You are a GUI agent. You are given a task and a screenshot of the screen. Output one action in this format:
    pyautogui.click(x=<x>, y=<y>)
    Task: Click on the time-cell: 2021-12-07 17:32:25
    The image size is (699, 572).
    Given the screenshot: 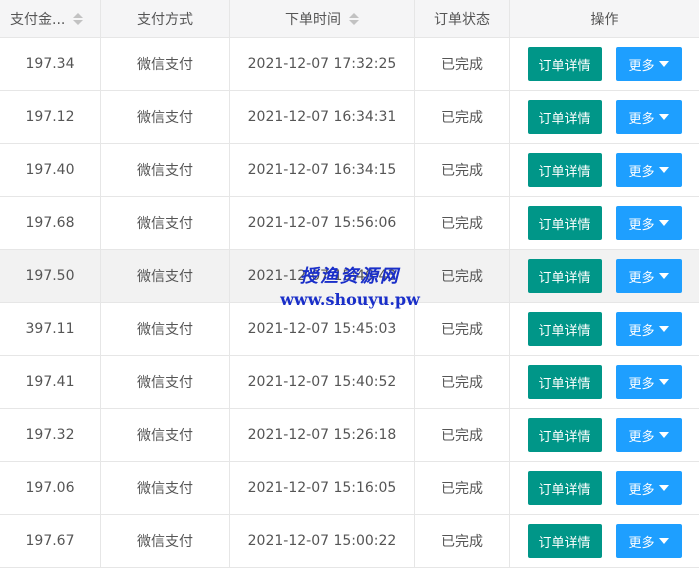 What is the action you would take?
    pyautogui.click(x=322, y=64)
    